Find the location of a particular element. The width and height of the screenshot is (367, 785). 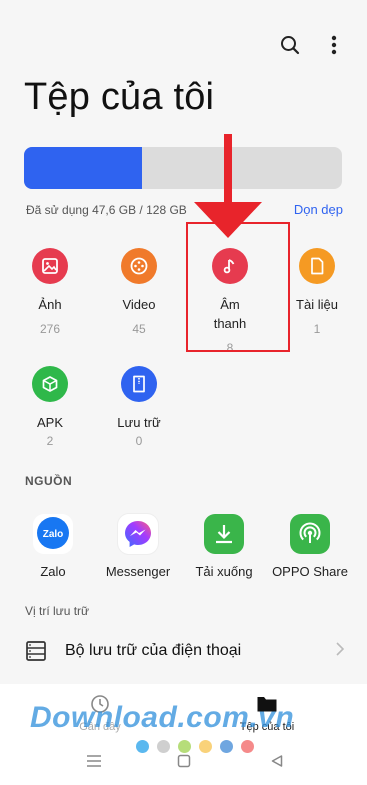

category-label: APK is located at coordinates (49, 422).